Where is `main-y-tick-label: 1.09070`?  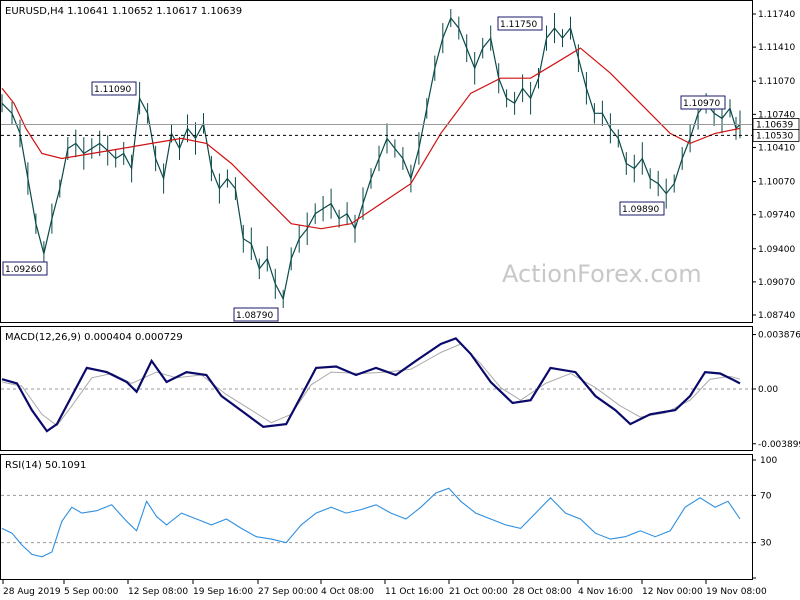 main-y-tick-label: 1.09070 is located at coordinates (776, 283).